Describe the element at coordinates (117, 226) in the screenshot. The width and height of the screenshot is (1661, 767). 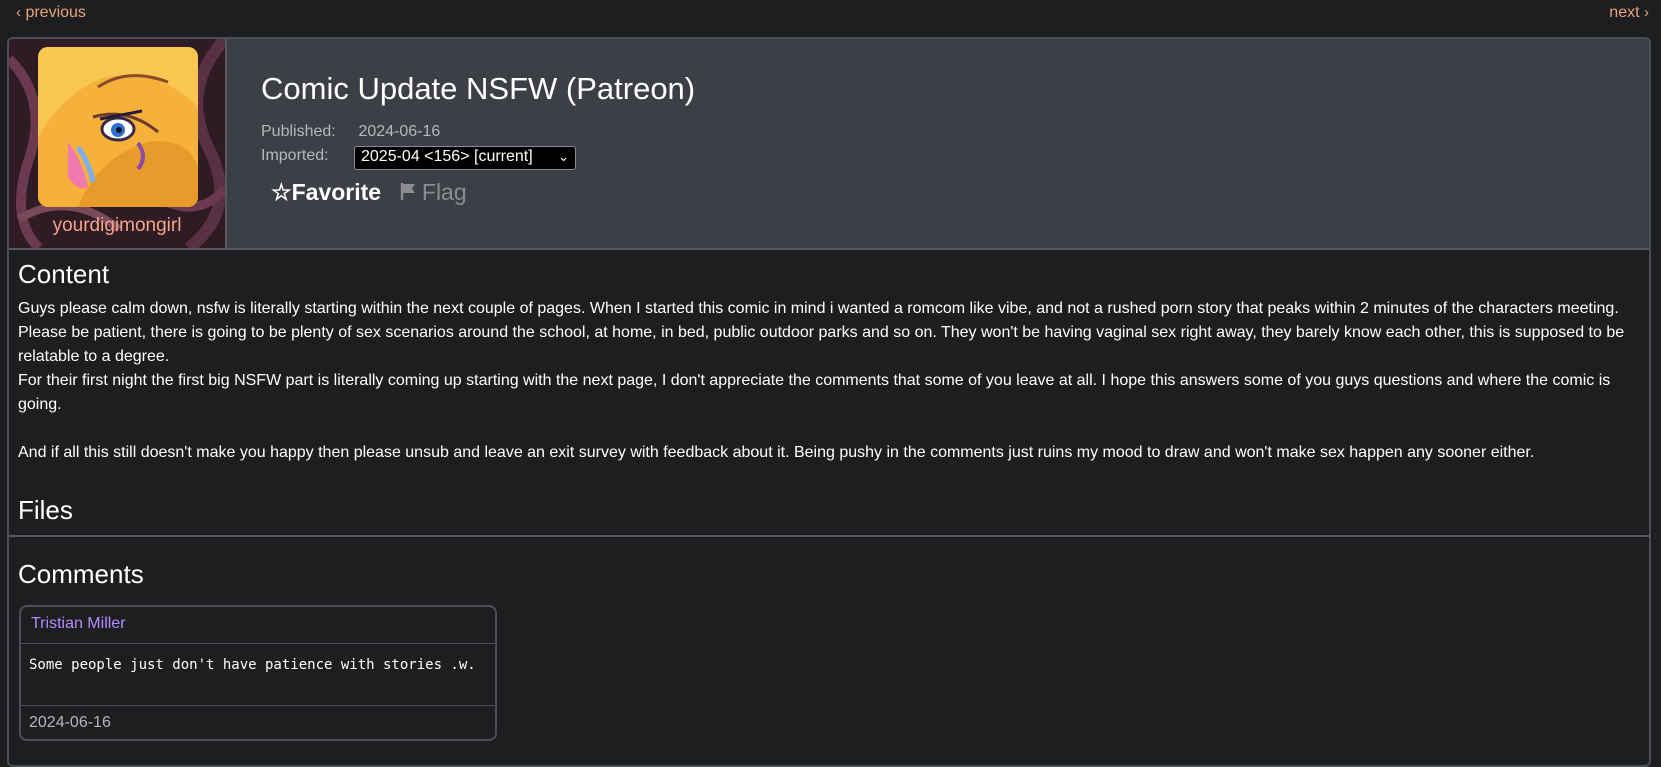
I see `username-link: yourdigimongirl` at that location.